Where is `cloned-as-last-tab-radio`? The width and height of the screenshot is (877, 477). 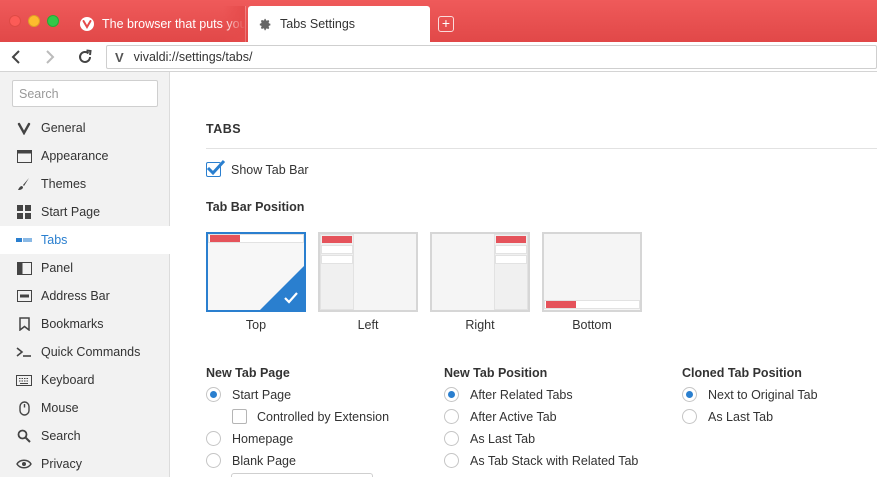
cloned-as-last-tab-radio is located at coordinates (689, 416).